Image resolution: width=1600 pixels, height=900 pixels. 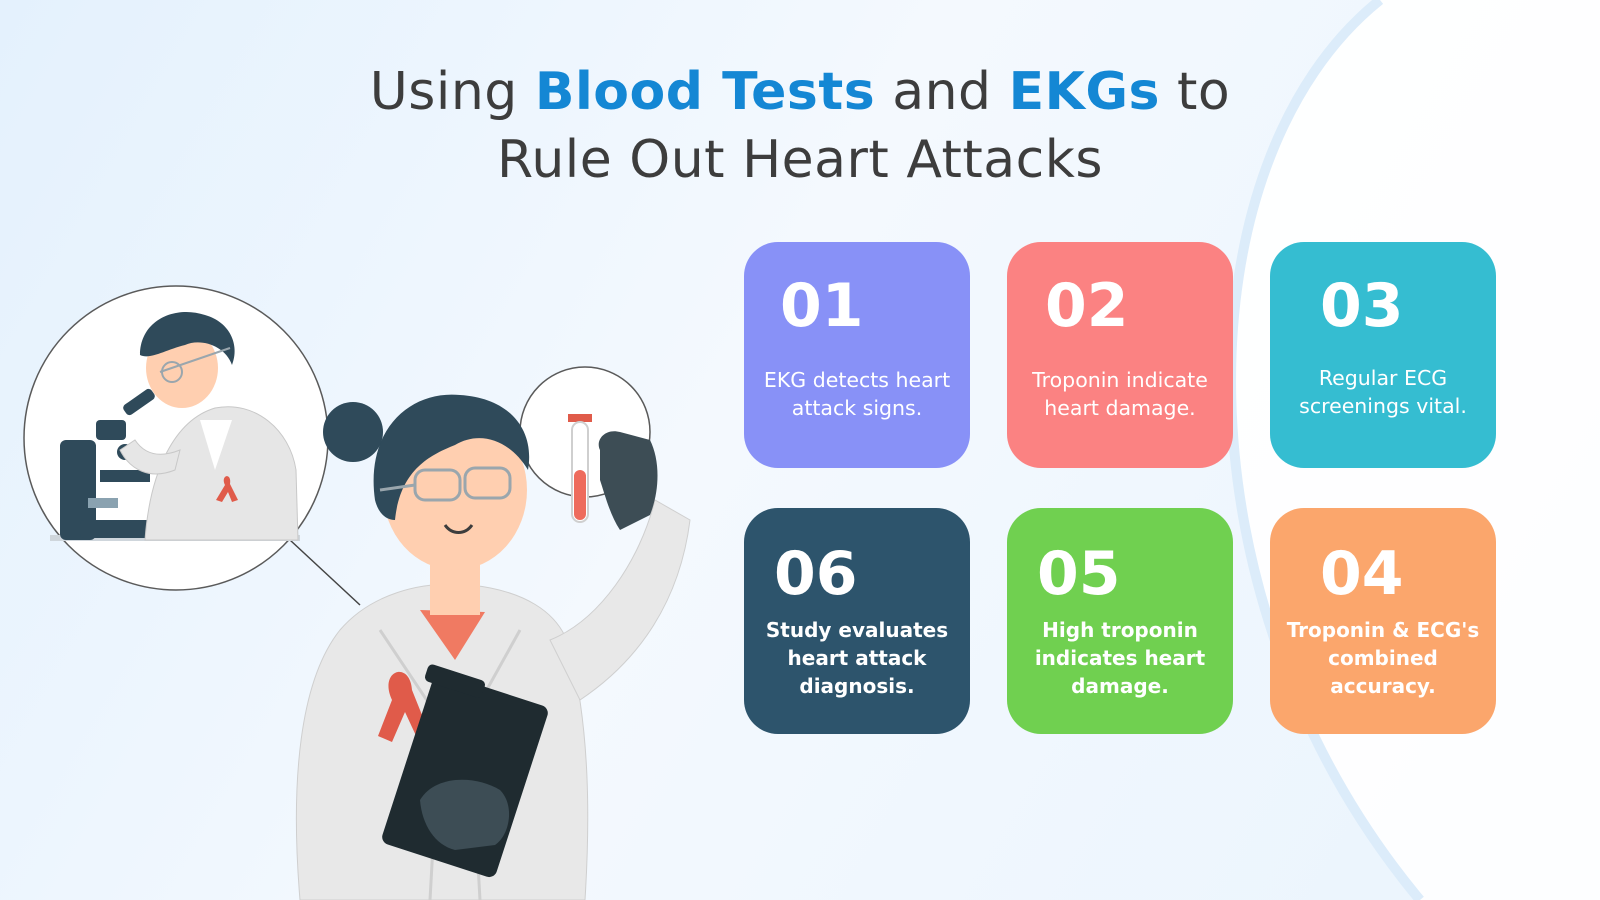 I want to click on card-04: 04 Troponin & ECG's combined accuracy., so click(x=1383, y=621).